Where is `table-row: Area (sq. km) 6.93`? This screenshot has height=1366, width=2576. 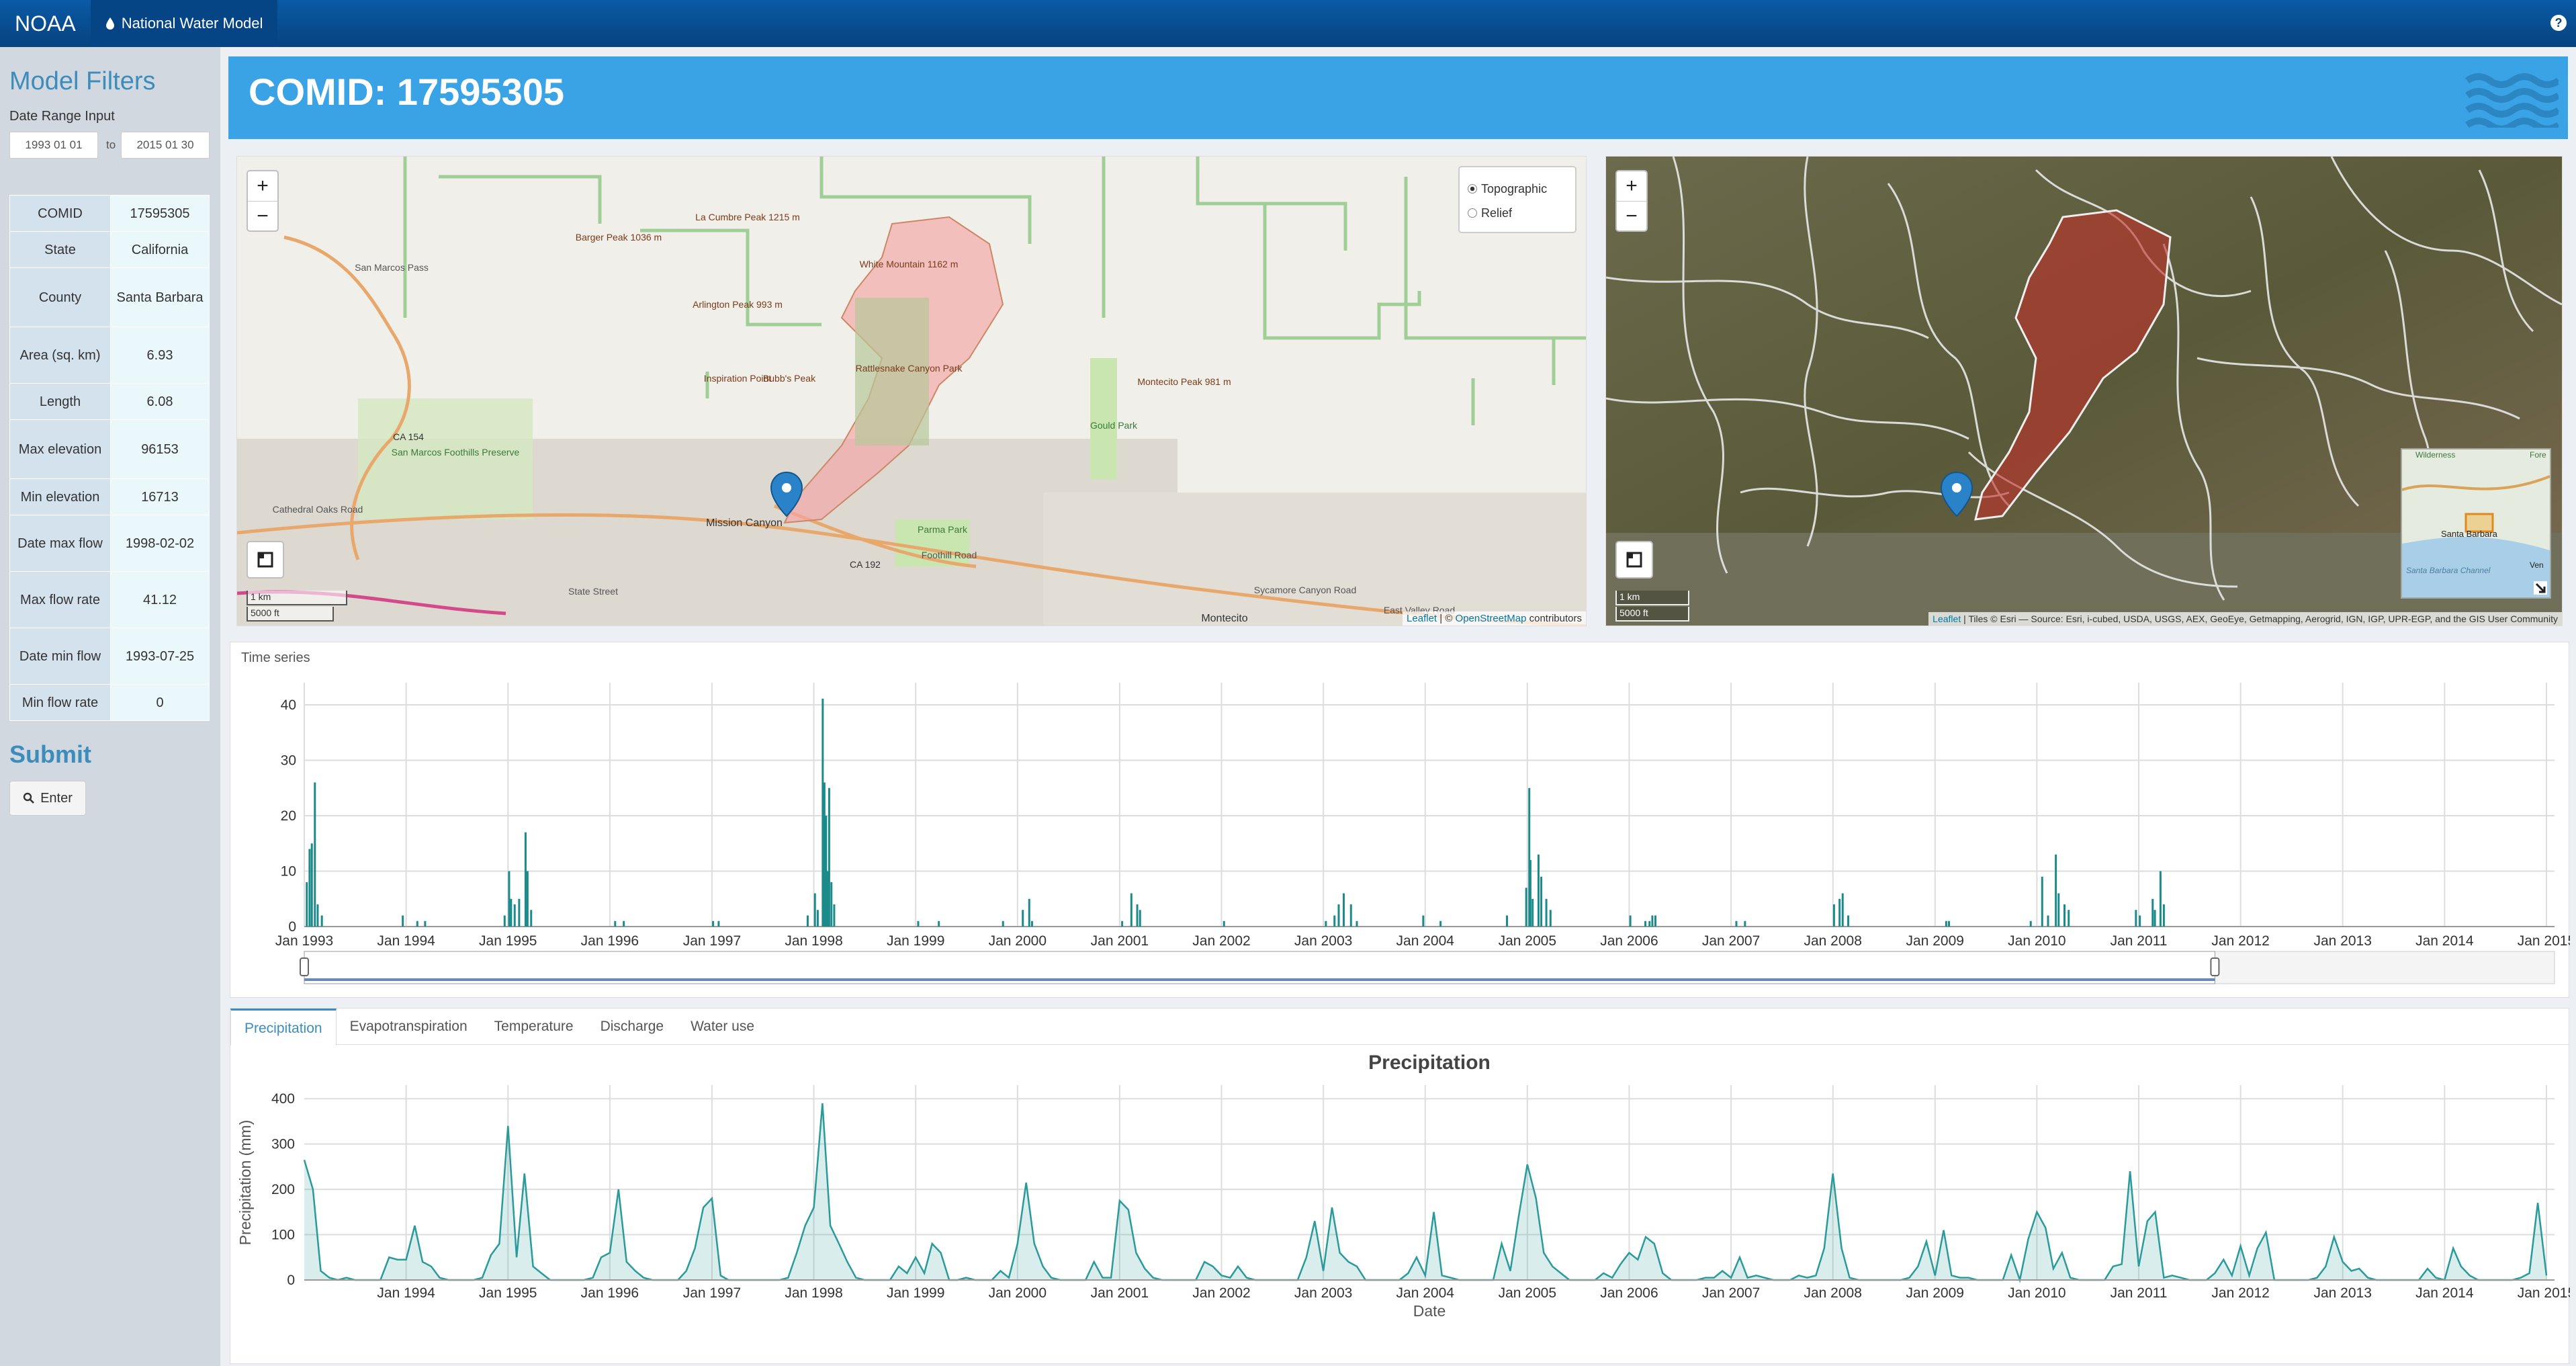
table-row: Area (sq. km) 6.93 is located at coordinates (110, 355).